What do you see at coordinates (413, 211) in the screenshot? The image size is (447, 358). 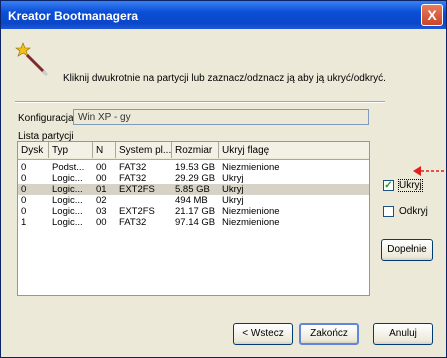 I see `unhide-checkbox-label: Odkryj` at bounding box center [413, 211].